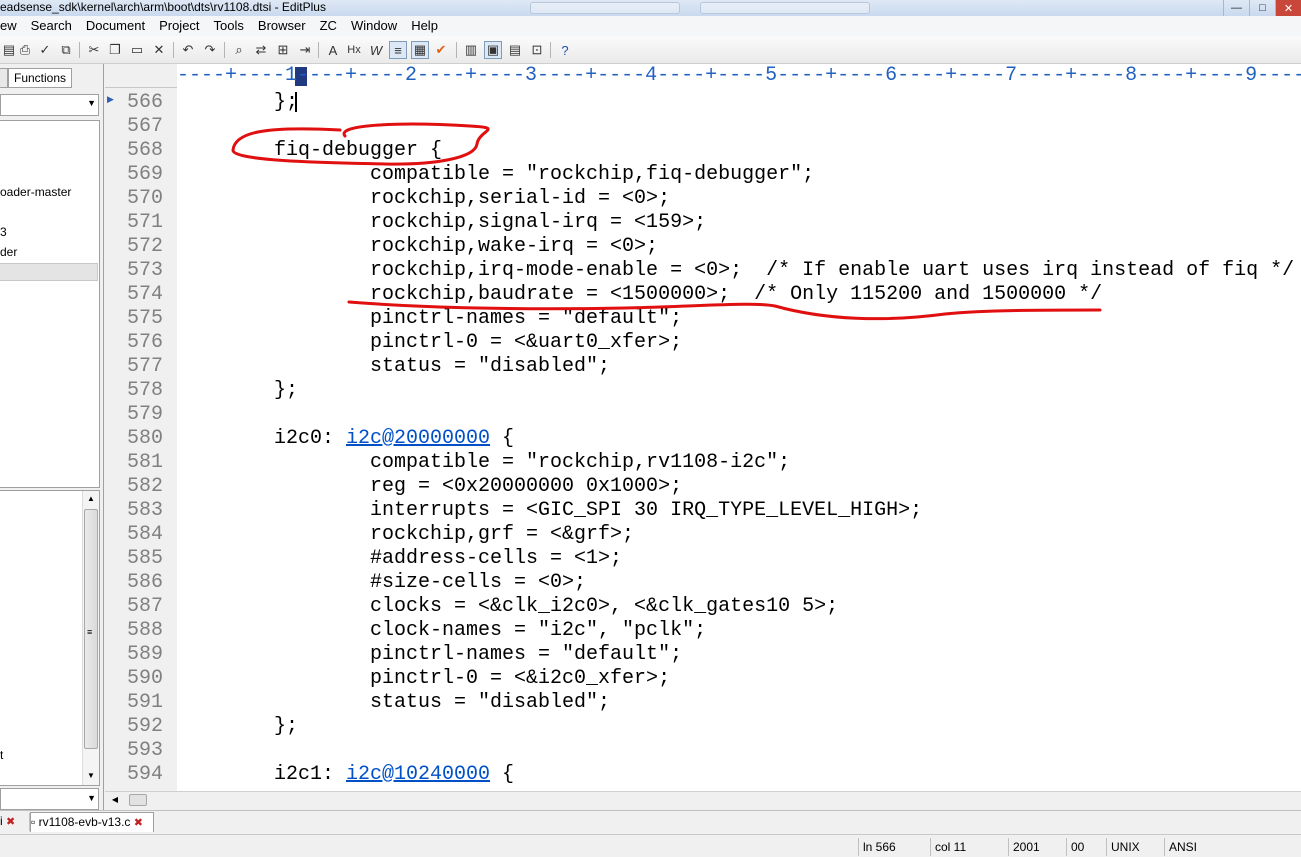 The width and height of the screenshot is (1301, 857). Describe the element at coordinates (418, 774) in the screenshot. I see `code-hyperlink: i2c@10240000` at that location.